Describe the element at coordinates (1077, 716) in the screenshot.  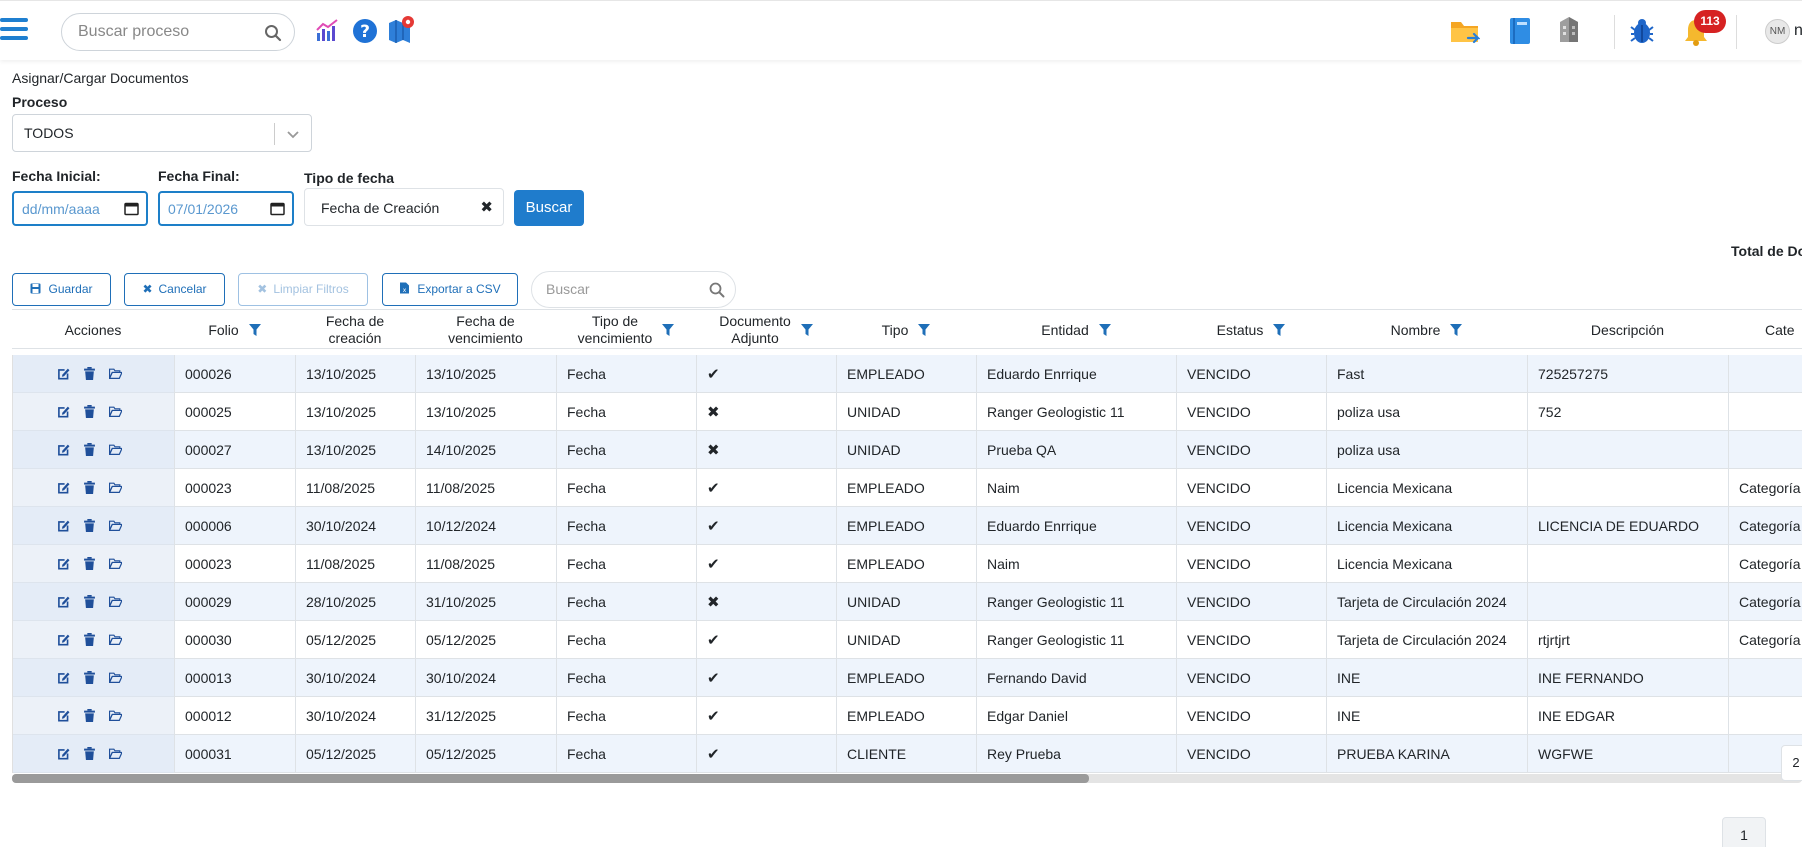
I see `cell-entidad: Edgar Daniel` at that location.